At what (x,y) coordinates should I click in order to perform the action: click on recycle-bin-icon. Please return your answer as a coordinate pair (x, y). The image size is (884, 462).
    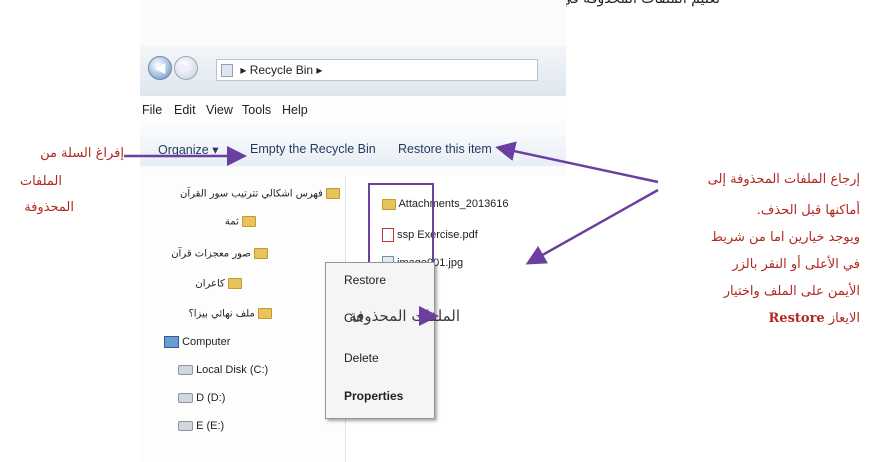
    Looking at the image, I should click on (227, 71).